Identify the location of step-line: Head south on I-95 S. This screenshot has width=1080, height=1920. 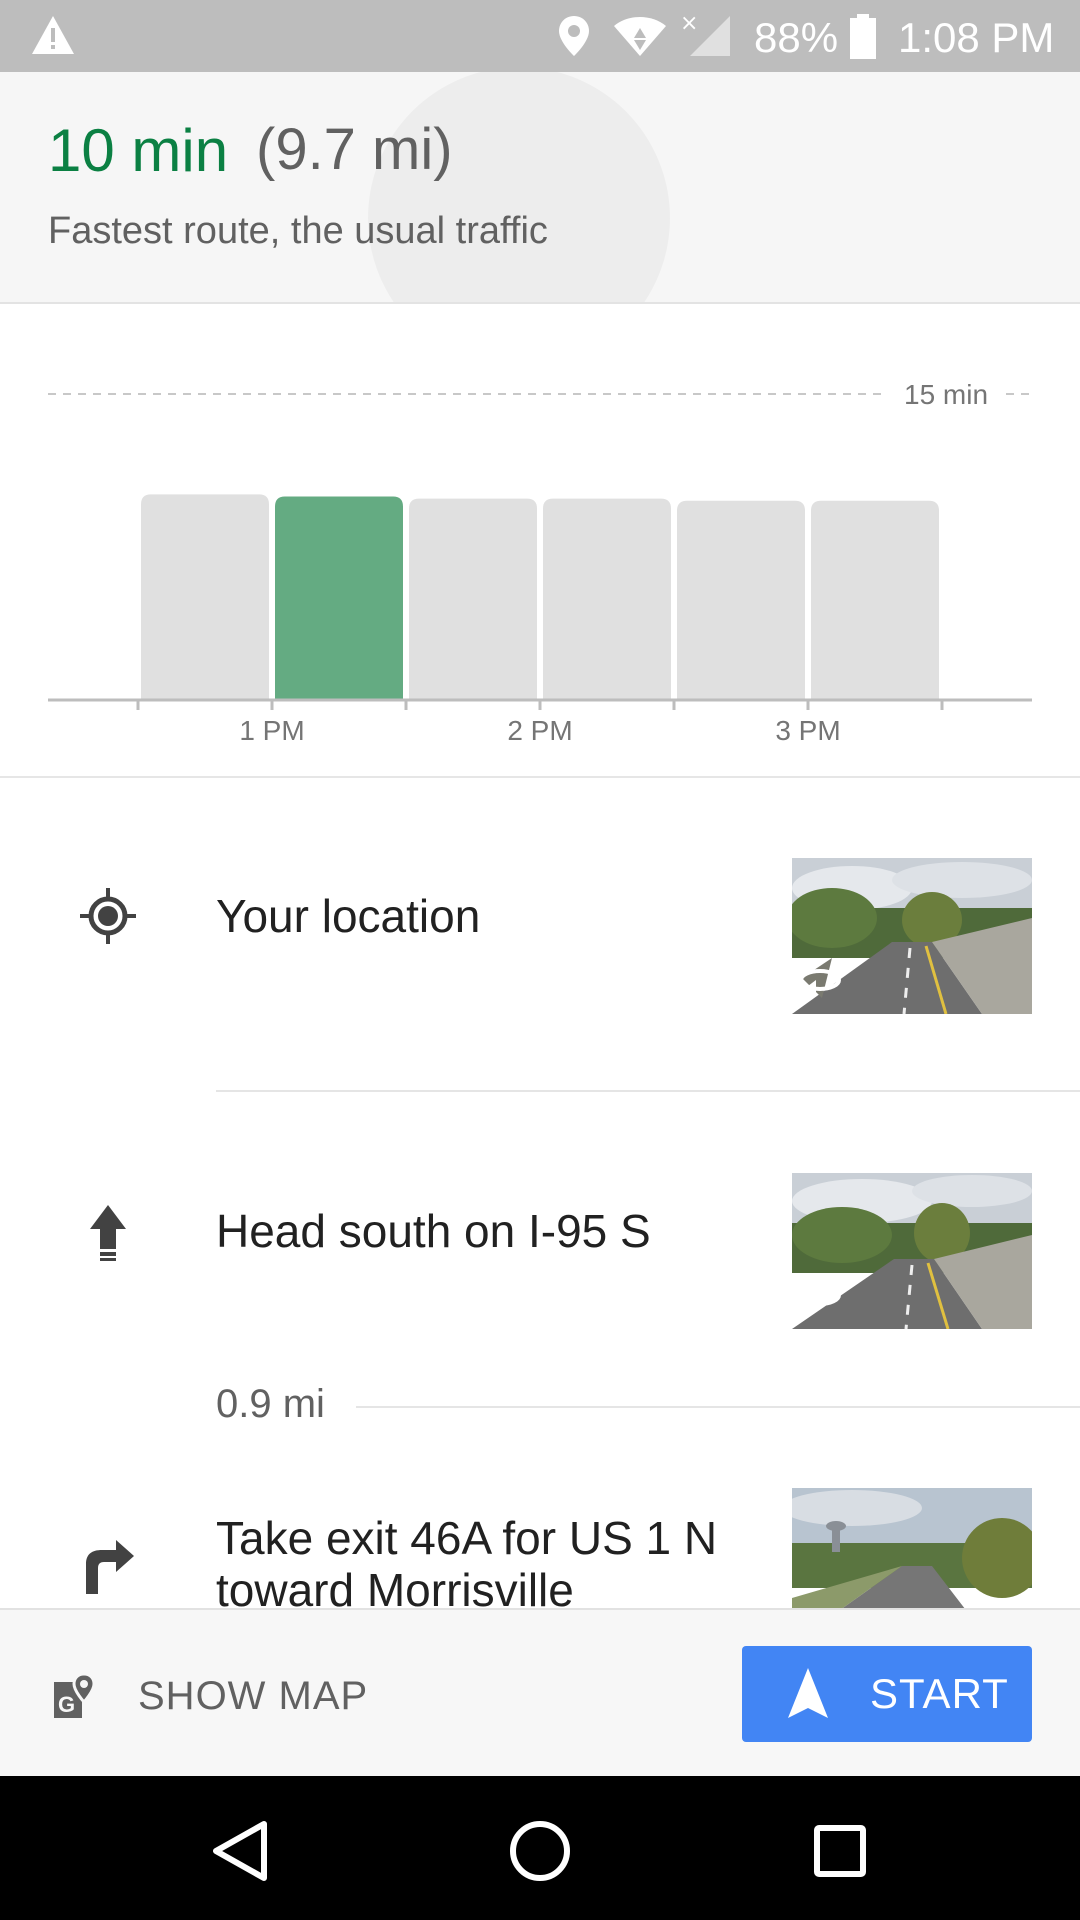
(433, 1231).